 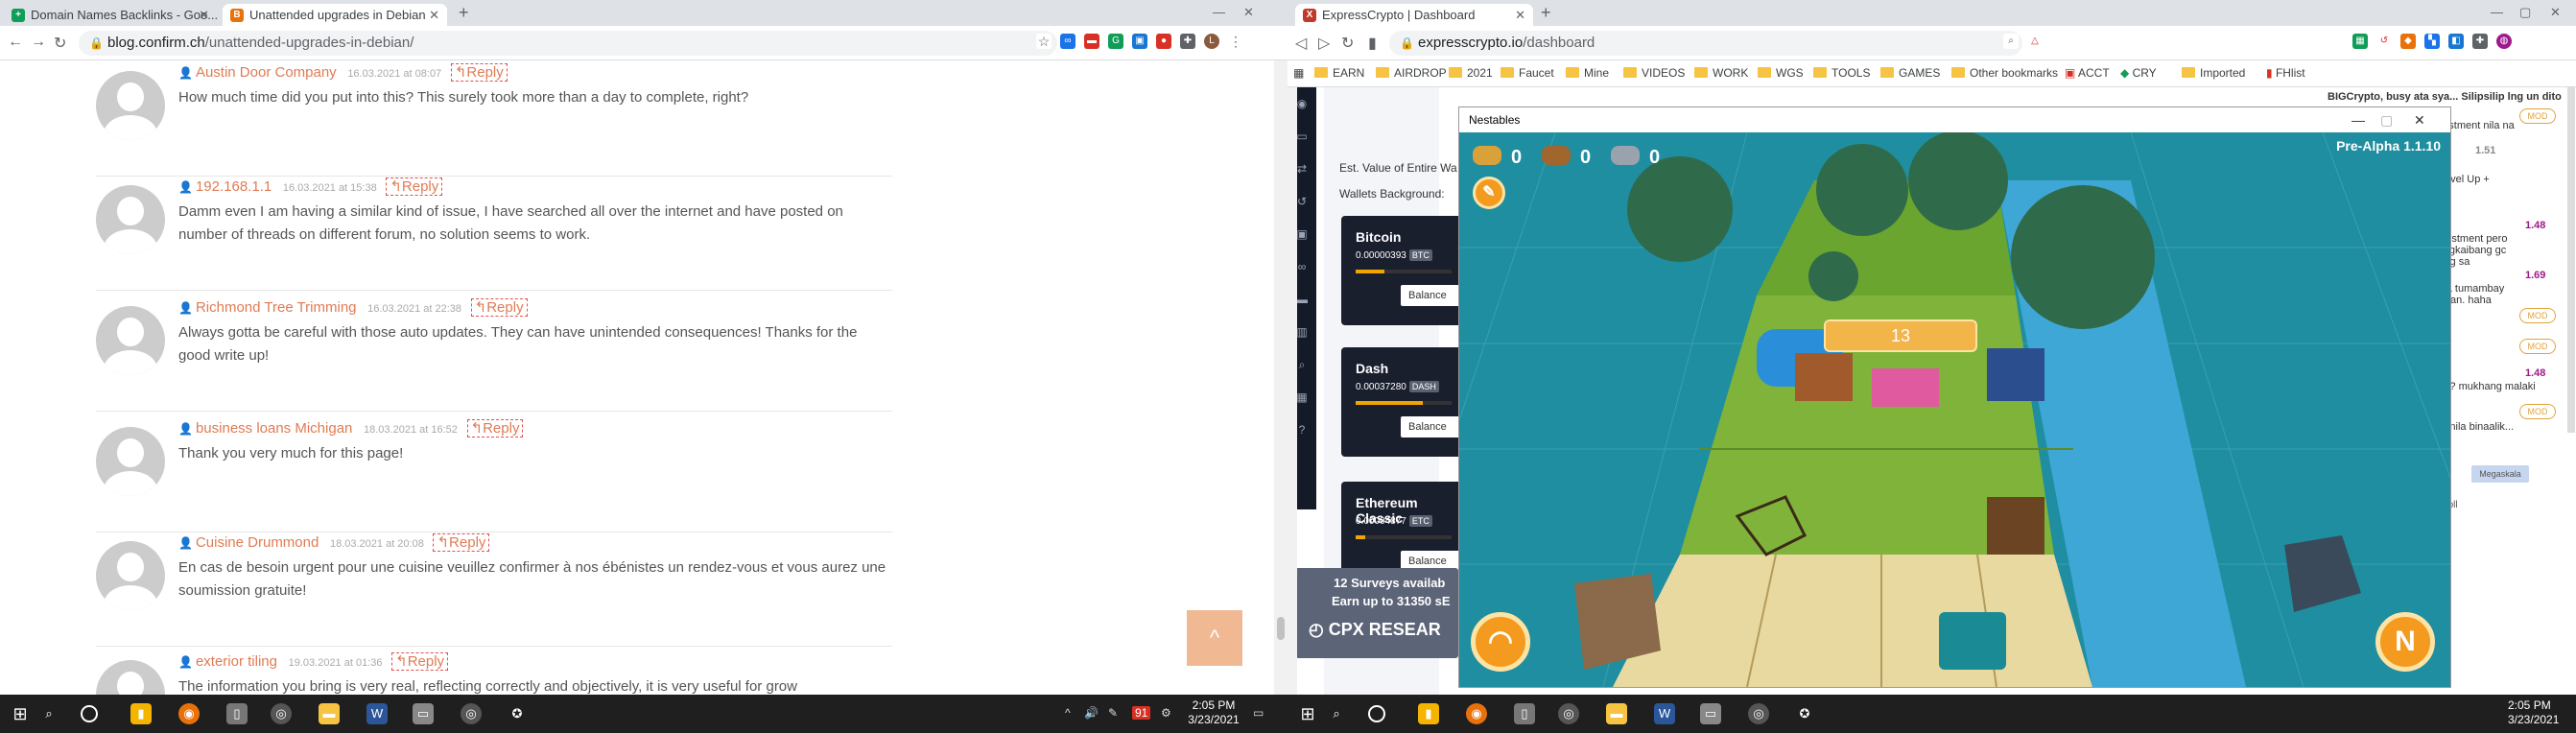 What do you see at coordinates (1489, 193) in the screenshot?
I see `pencil-edit-icon: ✎` at bounding box center [1489, 193].